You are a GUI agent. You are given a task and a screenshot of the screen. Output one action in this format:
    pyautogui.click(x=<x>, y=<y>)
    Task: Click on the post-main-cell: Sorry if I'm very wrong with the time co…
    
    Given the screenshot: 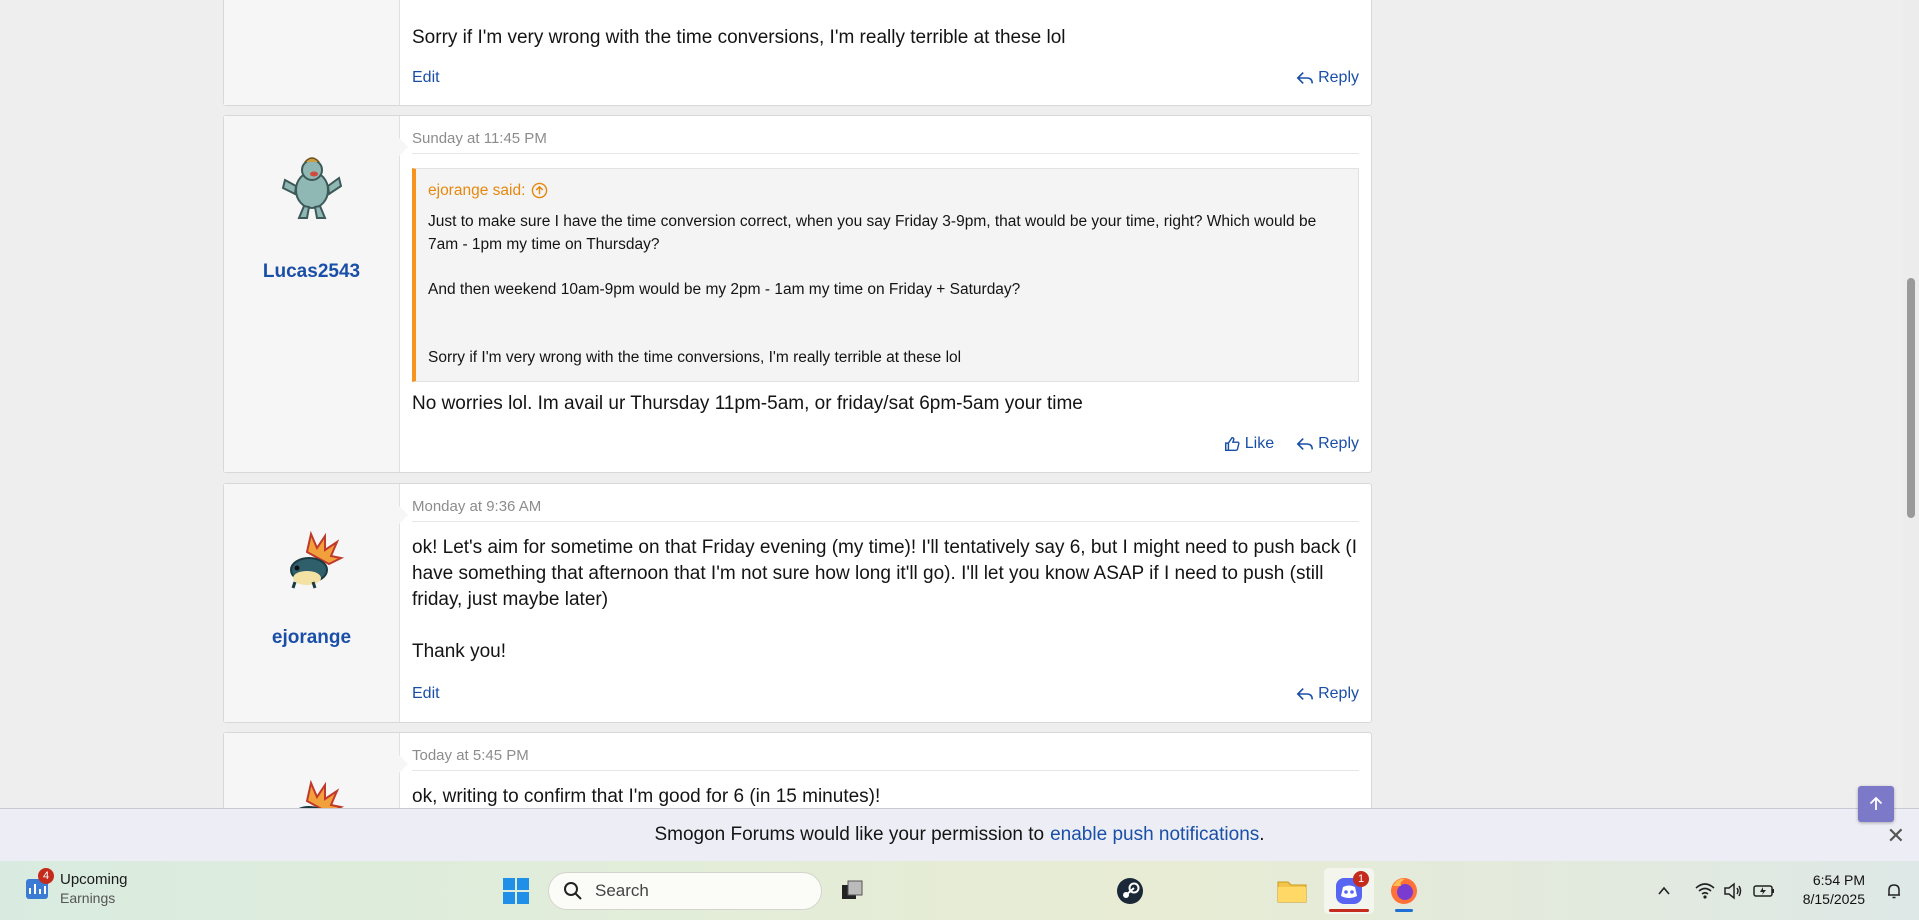 What is the action you would take?
    pyautogui.click(x=885, y=52)
    